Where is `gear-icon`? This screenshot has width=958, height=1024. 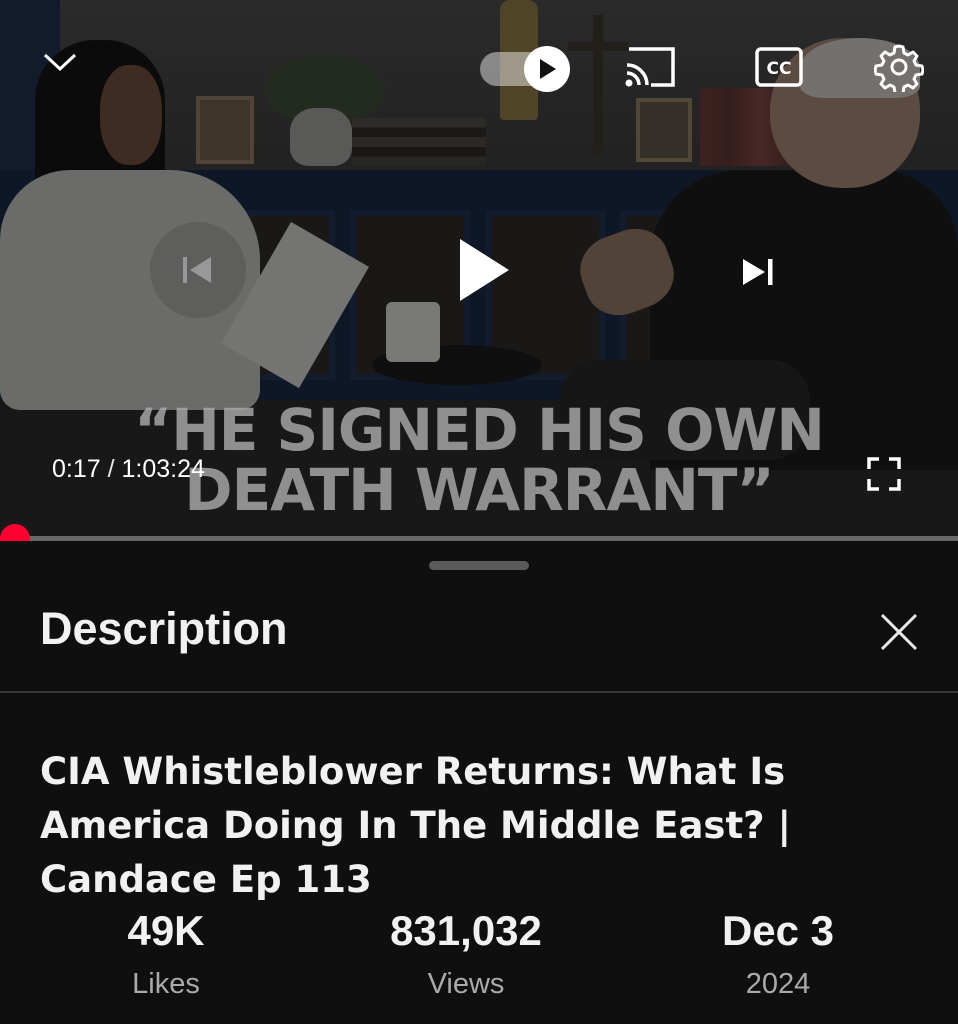 gear-icon is located at coordinates (899, 68).